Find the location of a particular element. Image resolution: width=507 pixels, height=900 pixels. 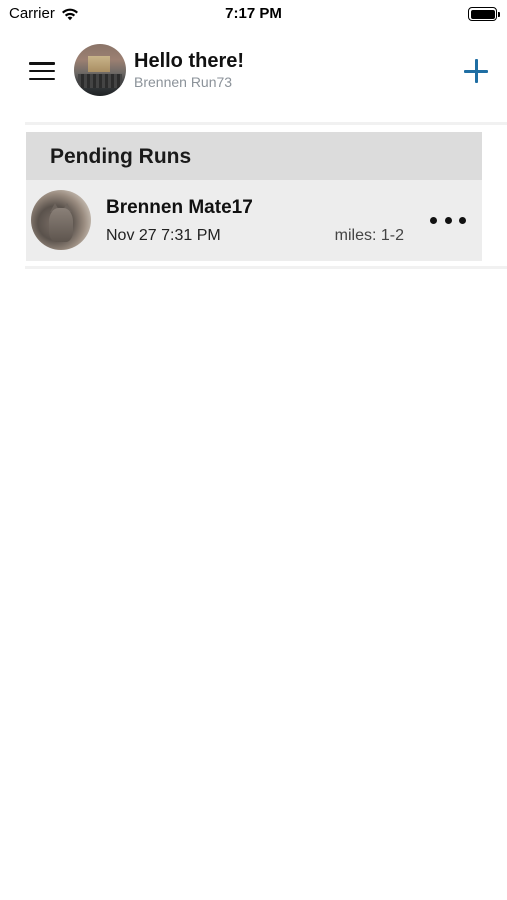

runner-name: Brennen Mate17 is located at coordinates (179, 207).